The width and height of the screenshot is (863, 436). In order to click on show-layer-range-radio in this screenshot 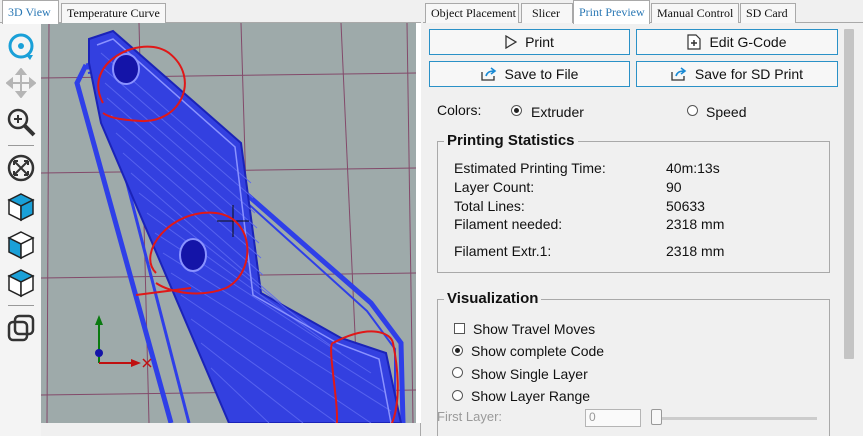, I will do `click(457, 395)`.